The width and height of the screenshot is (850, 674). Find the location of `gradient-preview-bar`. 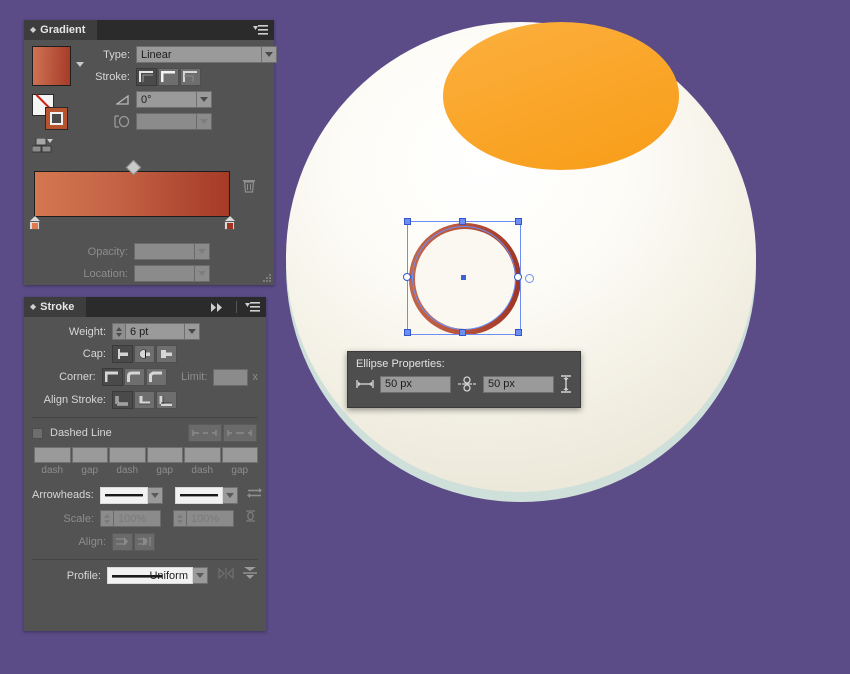

gradient-preview-bar is located at coordinates (132, 194).